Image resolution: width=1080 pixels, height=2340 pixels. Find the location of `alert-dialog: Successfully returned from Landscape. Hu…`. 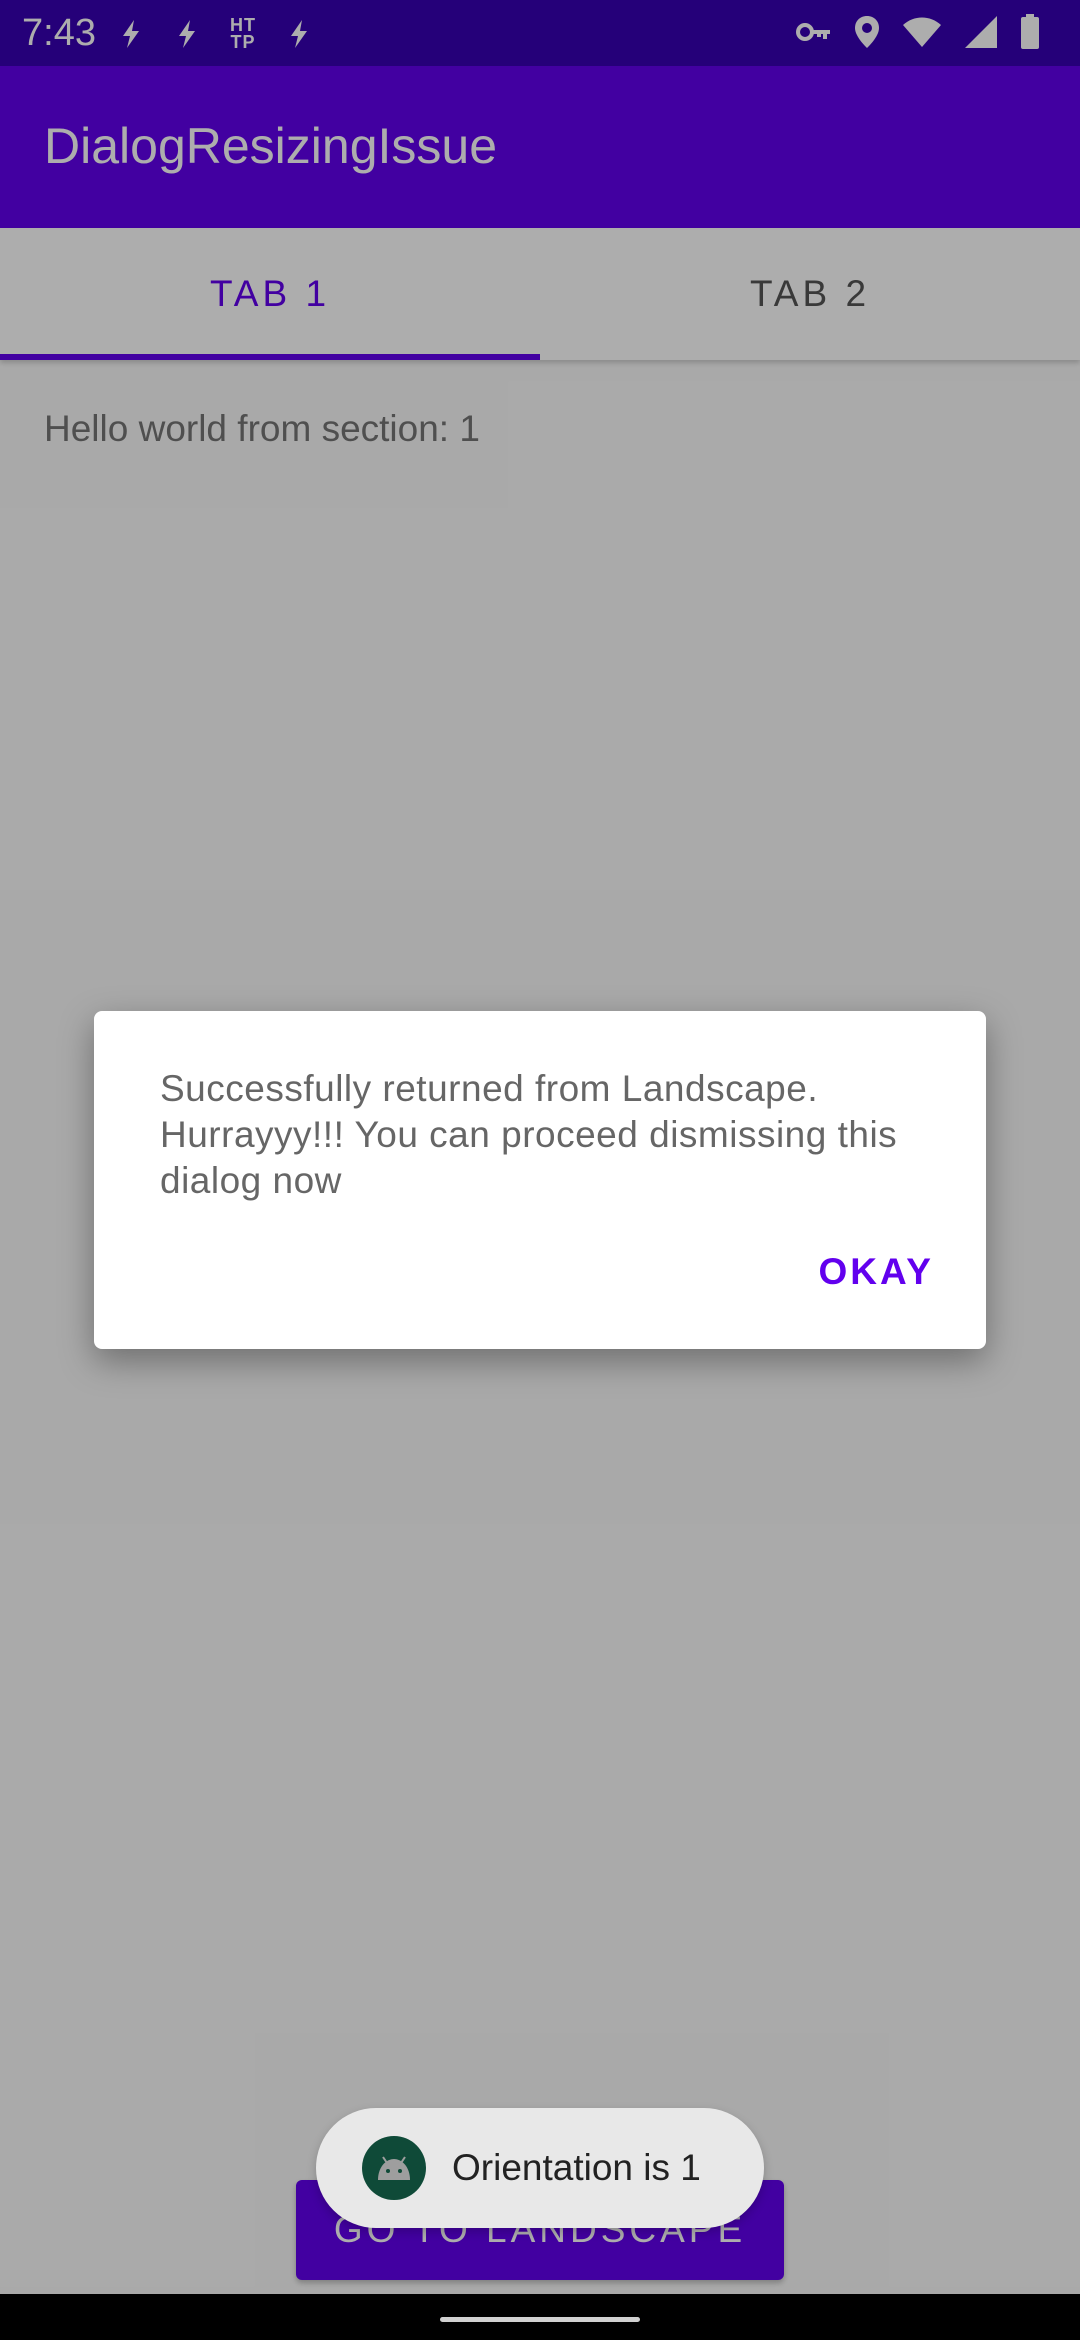

alert-dialog: Successfully returned from Landscape. Hu… is located at coordinates (540, 1180).